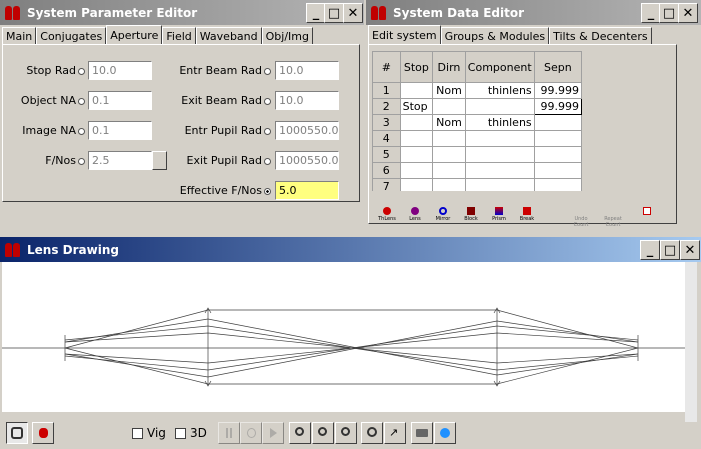 The width and height of the screenshot is (701, 449). Describe the element at coordinates (471, 215) in the screenshot. I see `block-tool-button: Block` at that location.